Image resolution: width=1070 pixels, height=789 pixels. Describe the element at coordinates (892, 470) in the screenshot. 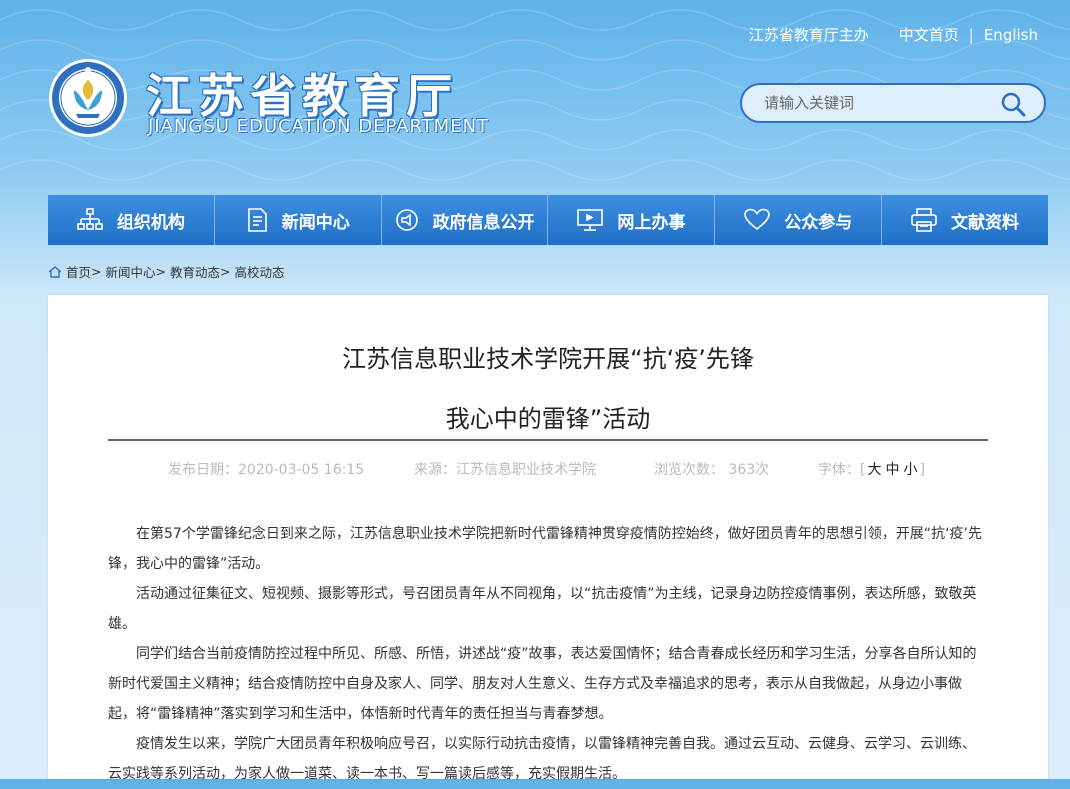

I see `font-medium-button: 中` at that location.